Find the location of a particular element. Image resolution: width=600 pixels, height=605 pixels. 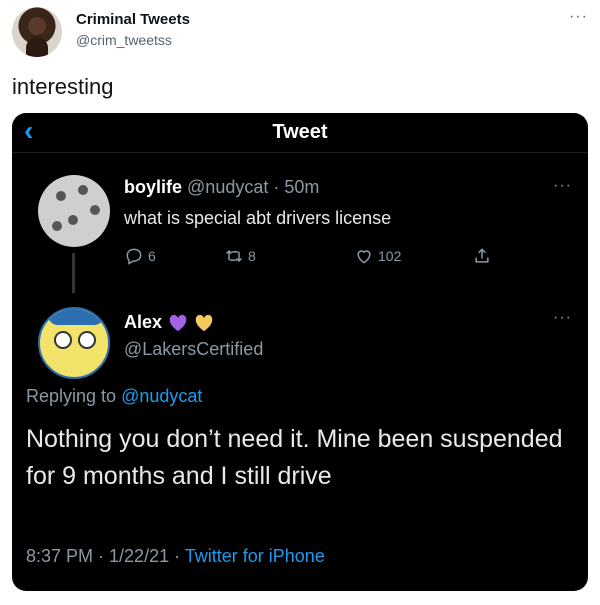

tweet-text: interesting is located at coordinates (63, 86).